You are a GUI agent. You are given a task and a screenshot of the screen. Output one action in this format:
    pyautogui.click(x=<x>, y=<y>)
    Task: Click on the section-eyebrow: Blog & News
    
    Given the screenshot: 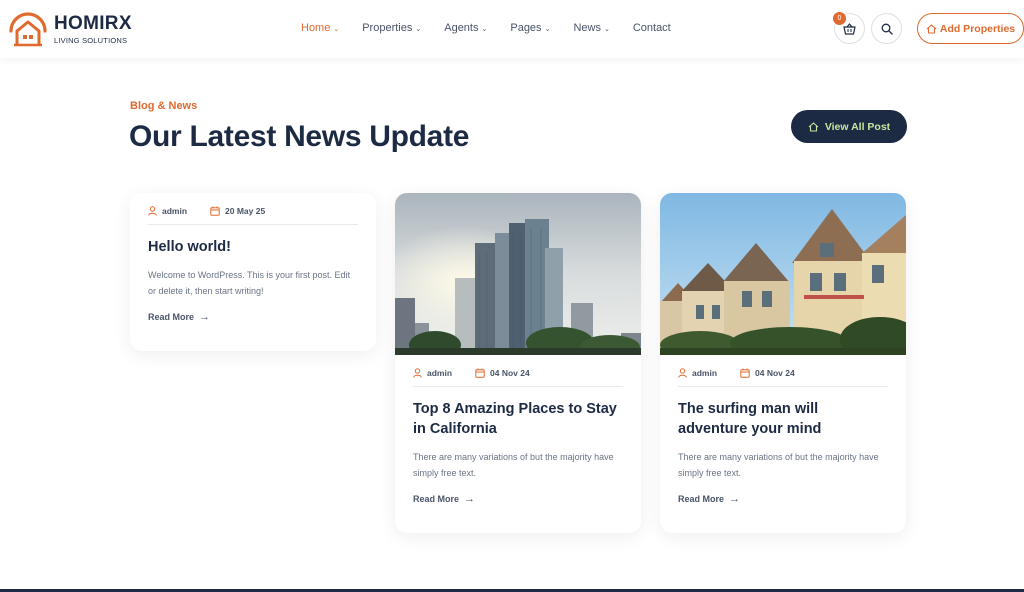 What is the action you would take?
    pyautogui.click(x=164, y=106)
    